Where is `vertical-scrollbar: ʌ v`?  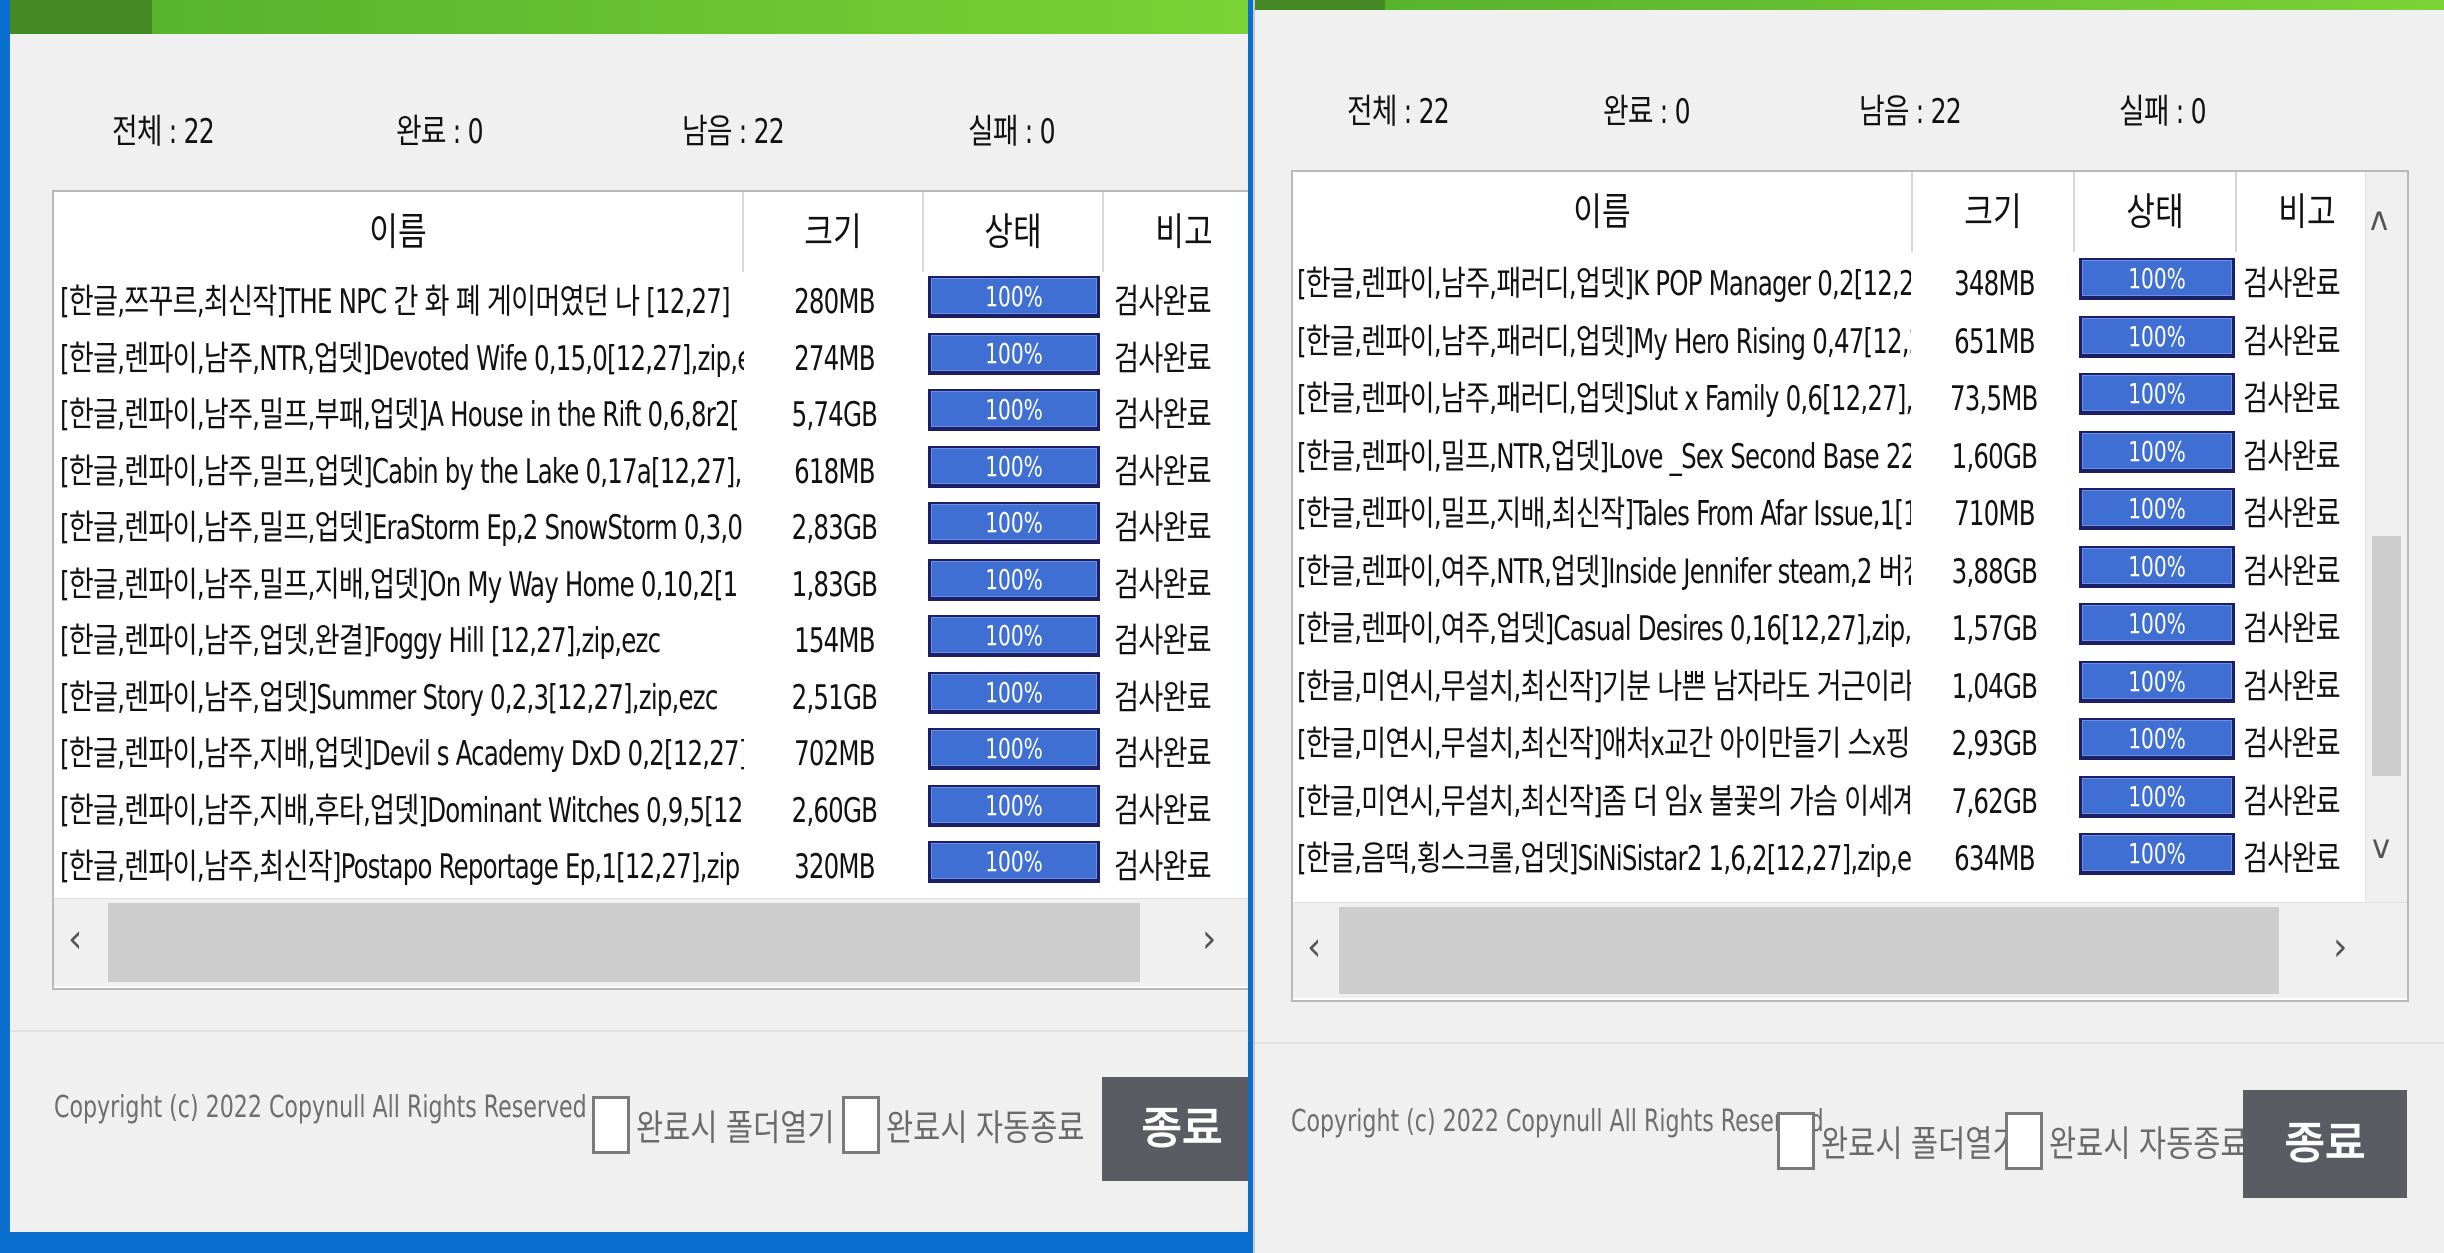 vertical-scrollbar: ʌ v is located at coordinates (2386, 537).